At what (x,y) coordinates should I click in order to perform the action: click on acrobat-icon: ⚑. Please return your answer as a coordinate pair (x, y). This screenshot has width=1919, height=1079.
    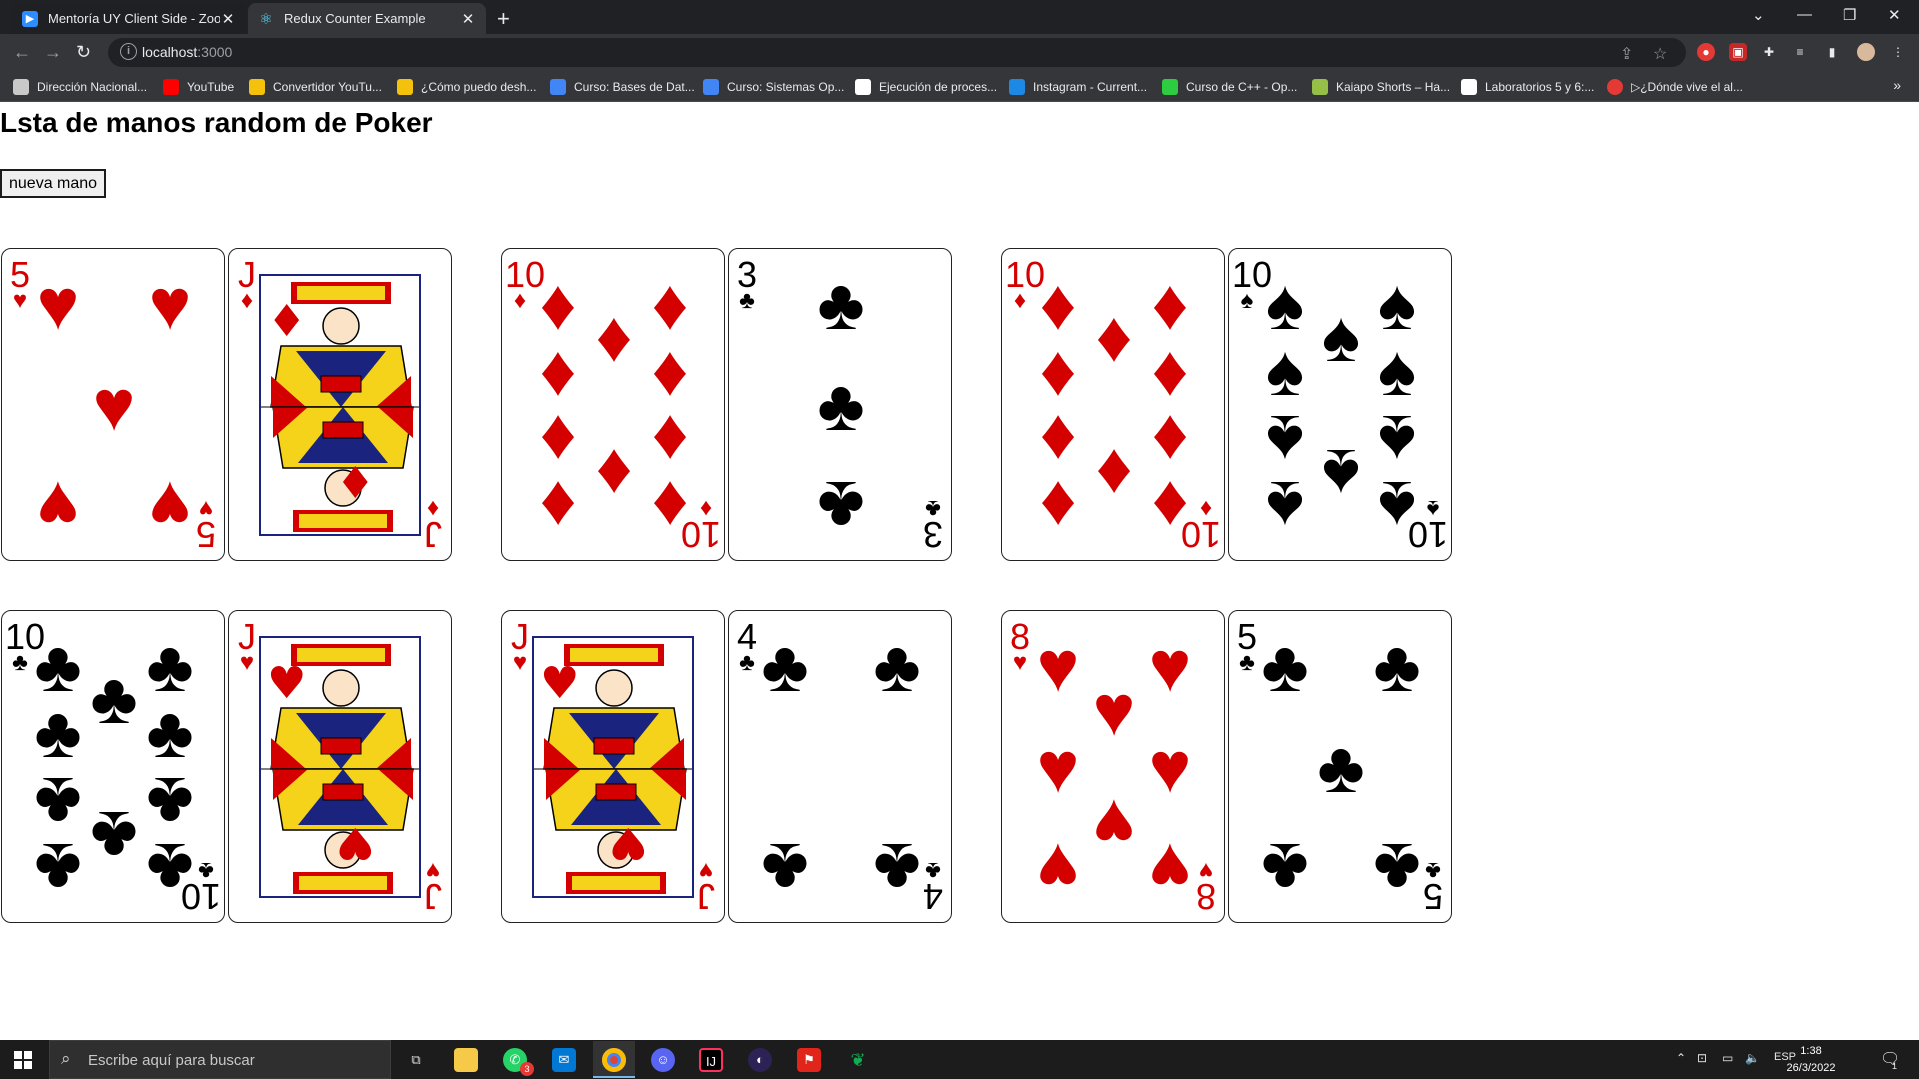
    Looking at the image, I should click on (809, 1060).